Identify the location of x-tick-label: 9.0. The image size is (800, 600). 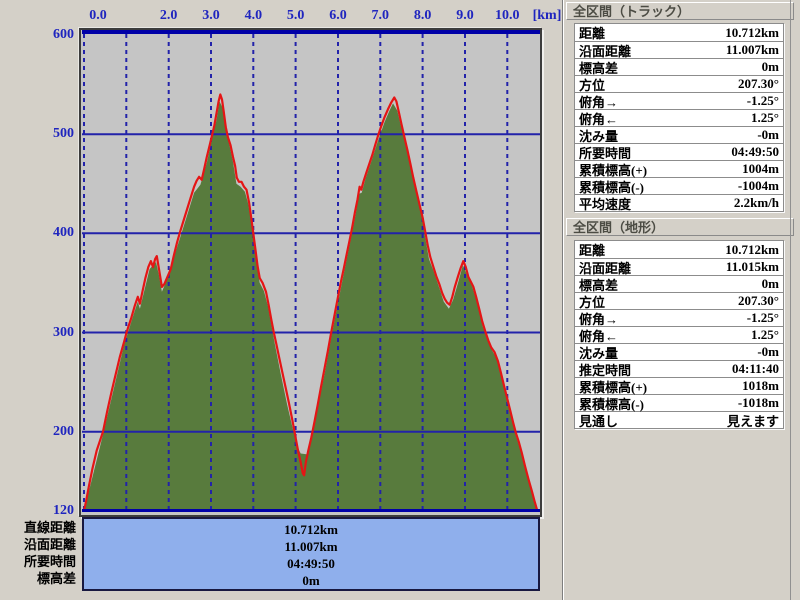
(465, 15).